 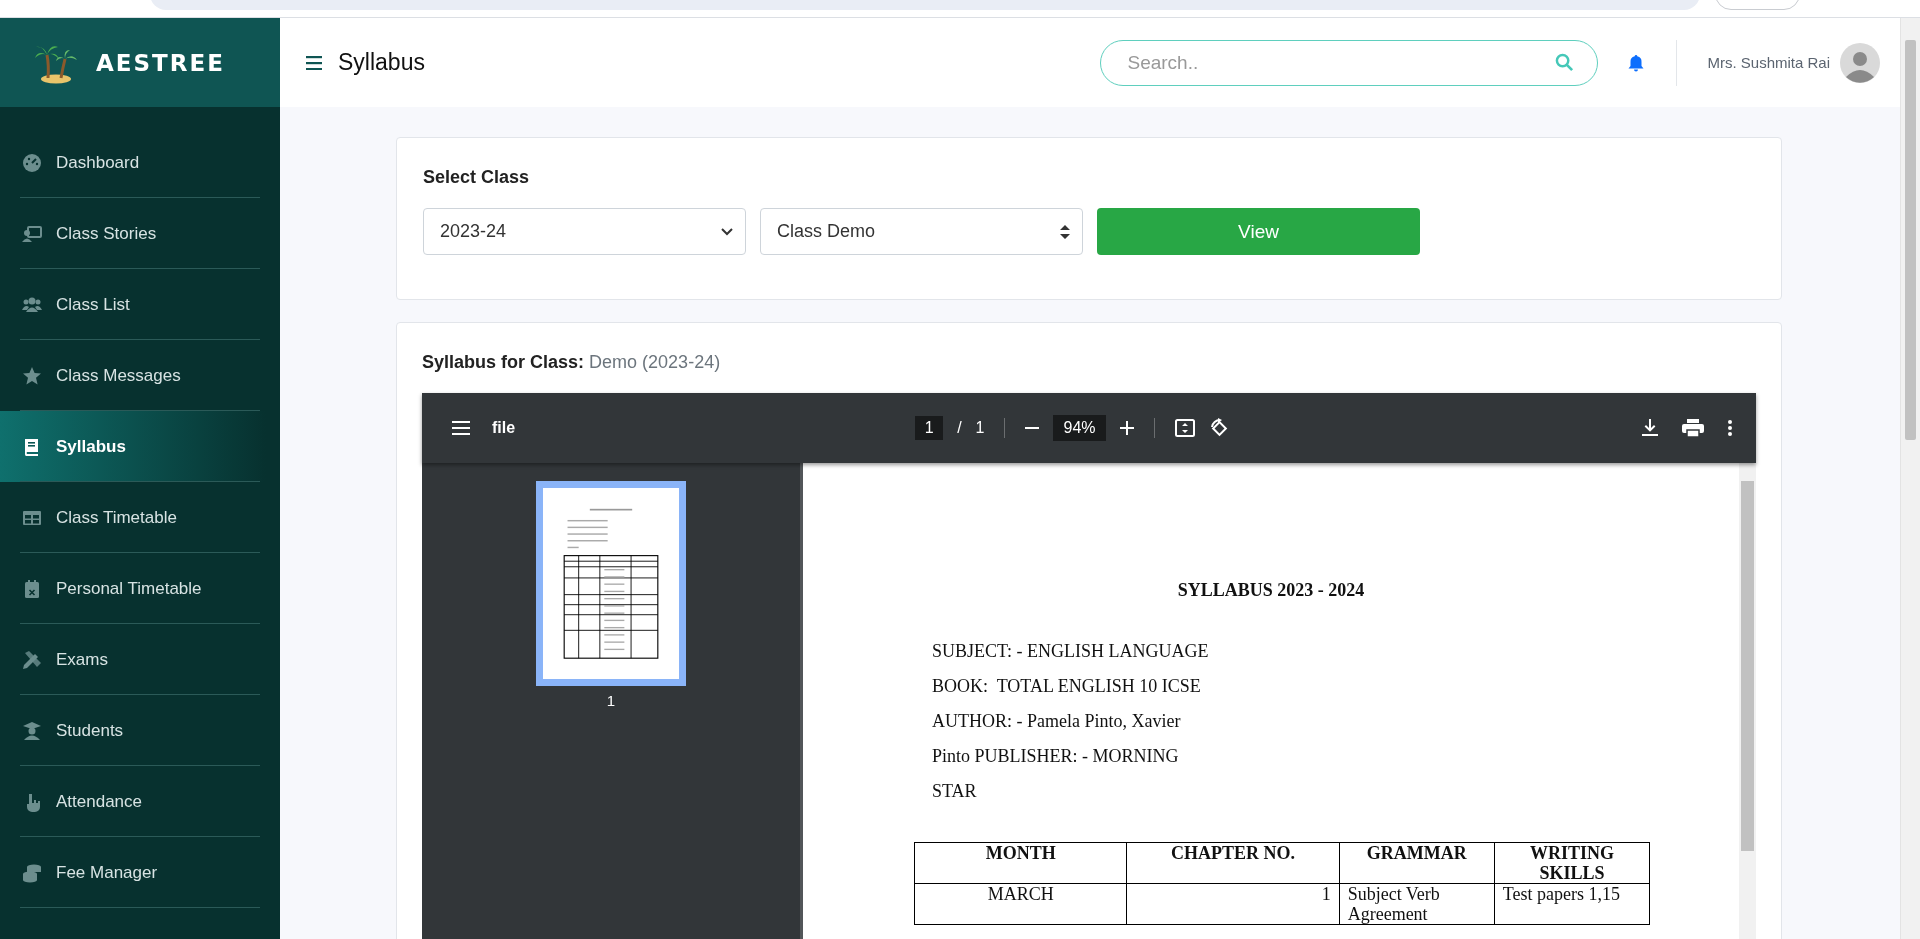 What do you see at coordinates (980, 428) in the screenshot?
I see `page-count: 1` at bounding box center [980, 428].